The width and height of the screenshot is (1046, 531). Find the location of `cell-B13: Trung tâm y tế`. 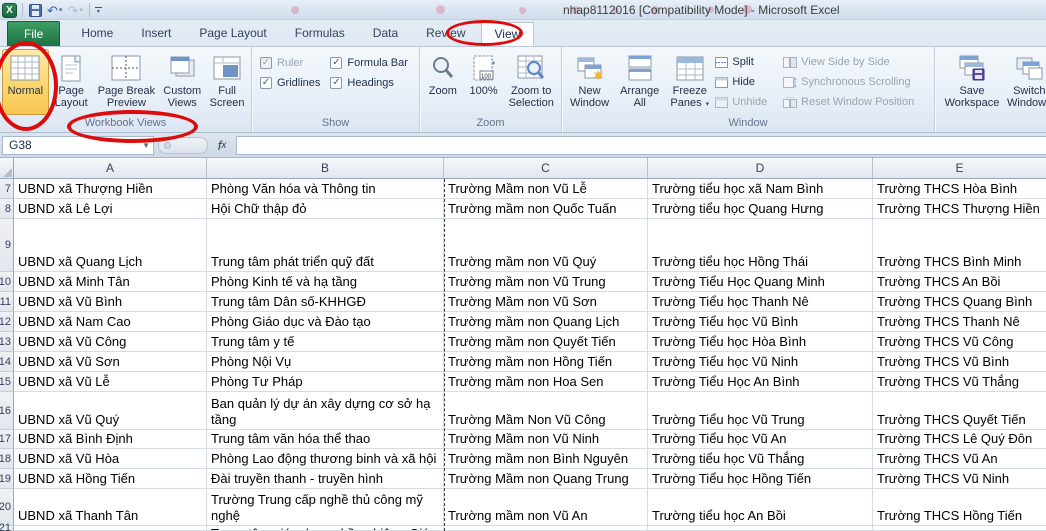

cell-B13: Trung tâm y tế is located at coordinates (325, 342).